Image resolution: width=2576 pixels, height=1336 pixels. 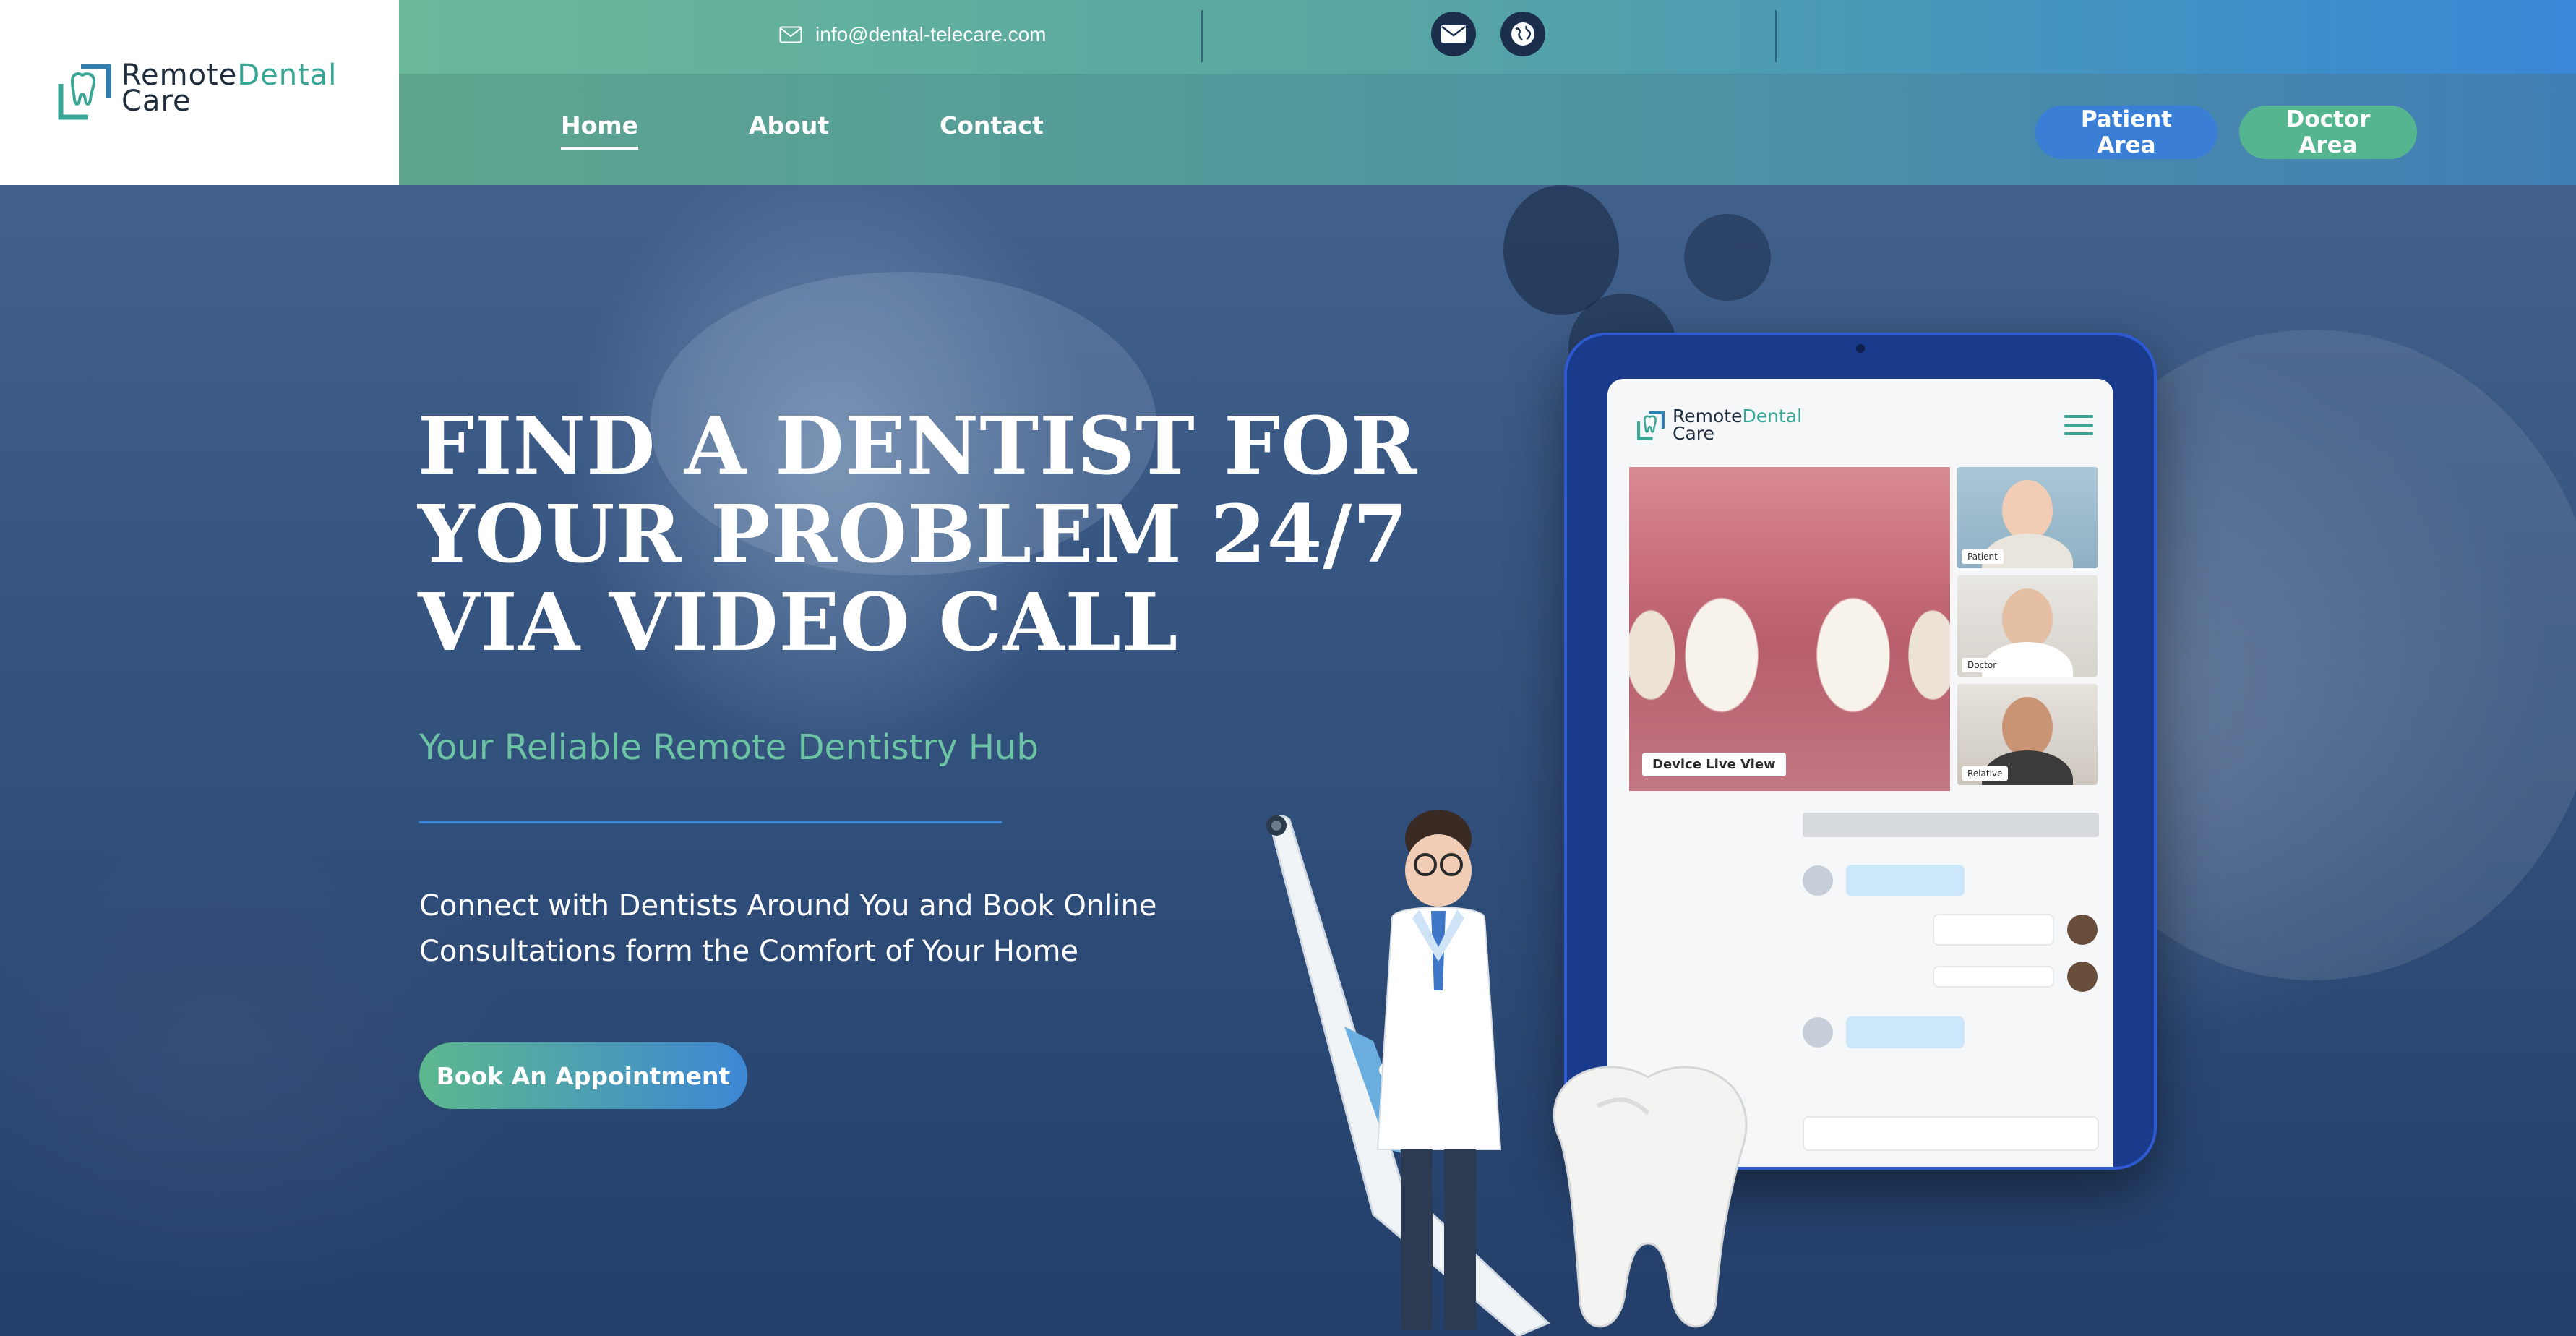 What do you see at coordinates (1951, 825) in the screenshot?
I see `chat-header-bar` at bounding box center [1951, 825].